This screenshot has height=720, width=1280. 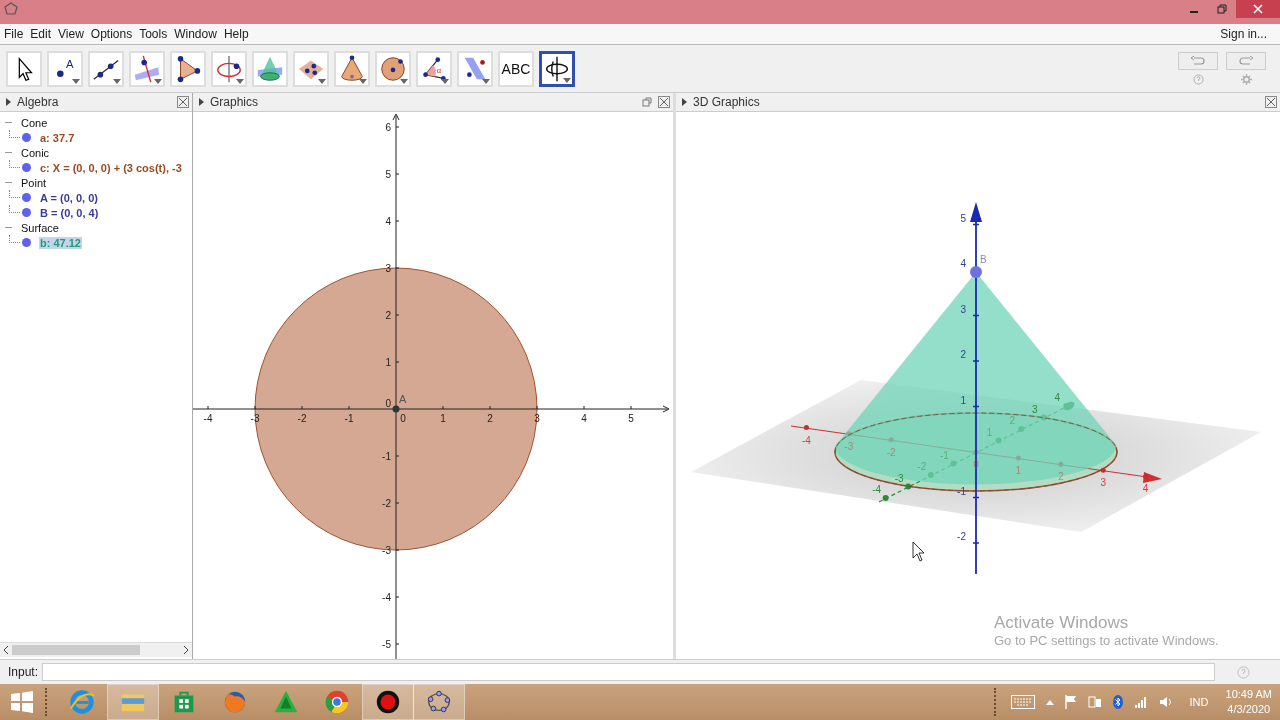 What do you see at coordinates (1022, 702) in the screenshot?
I see `keyboard-icon` at bounding box center [1022, 702].